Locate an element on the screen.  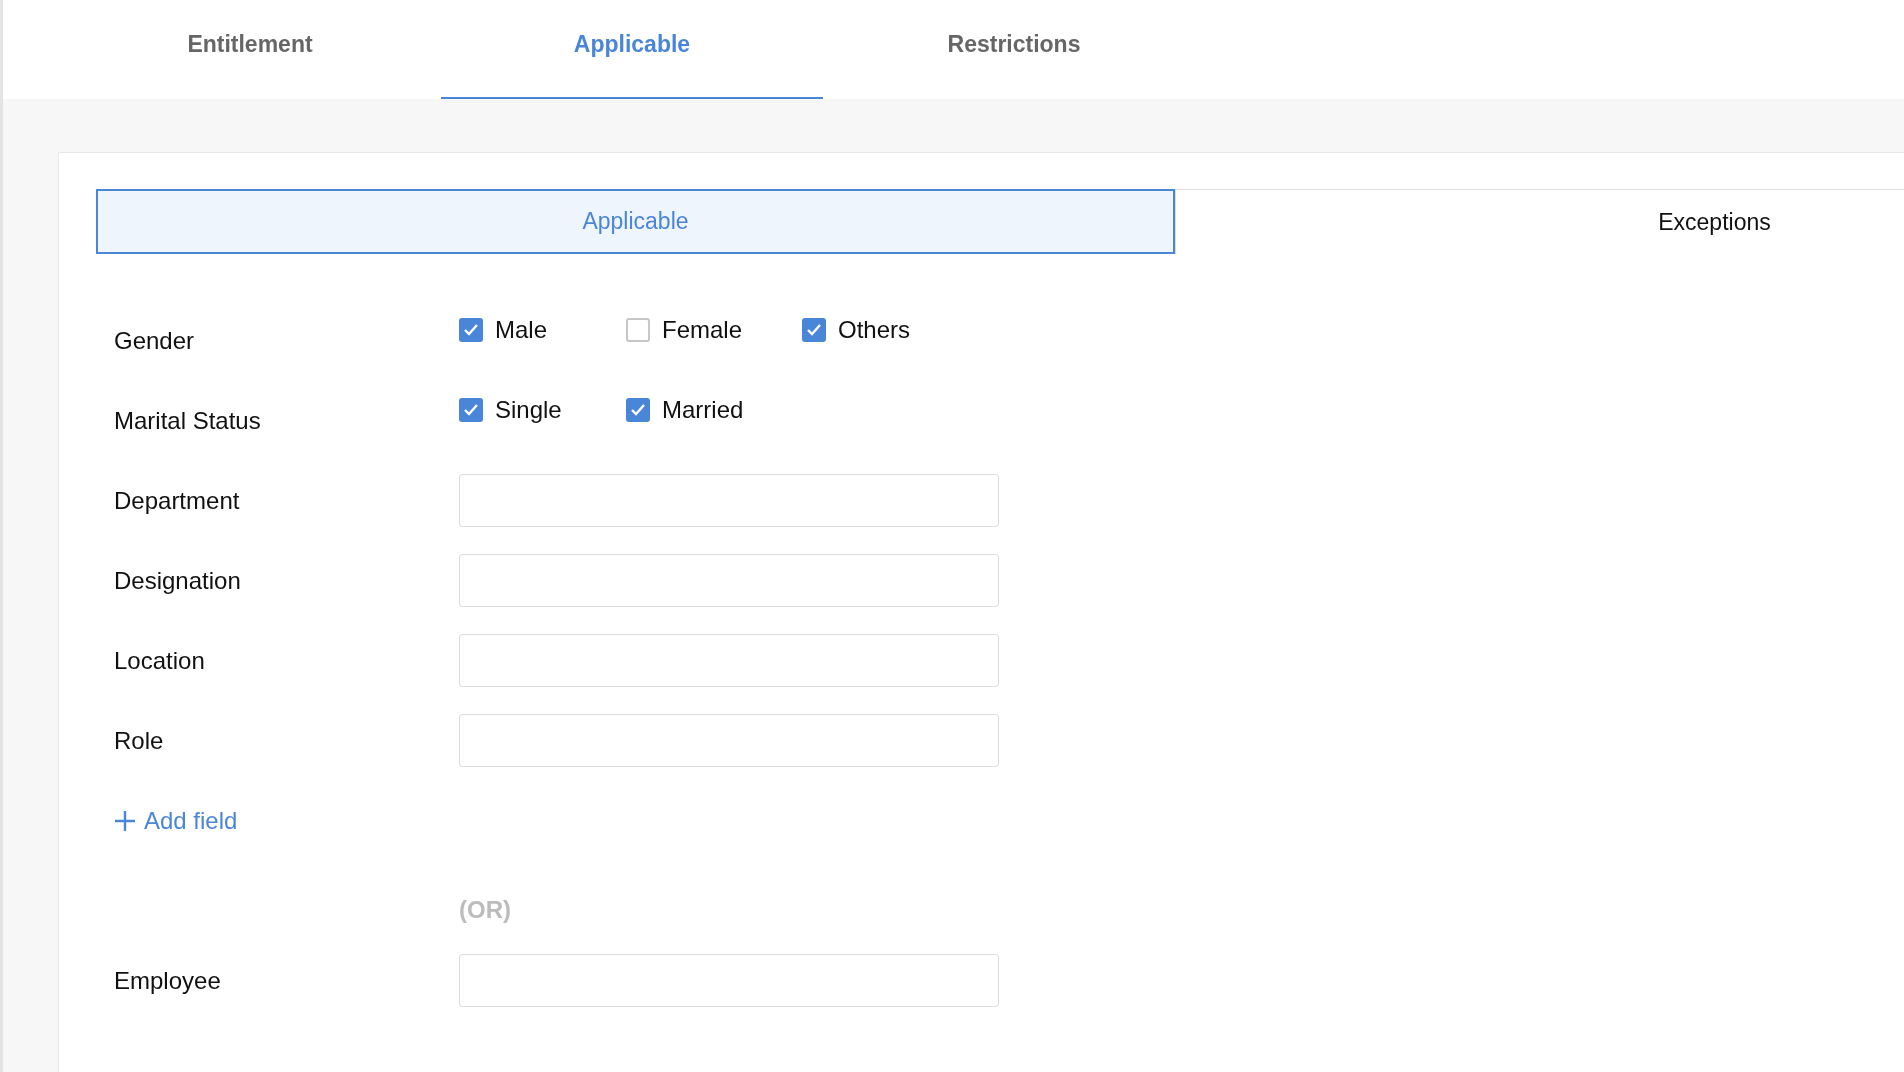
tab: Applicable is located at coordinates (632, 49).